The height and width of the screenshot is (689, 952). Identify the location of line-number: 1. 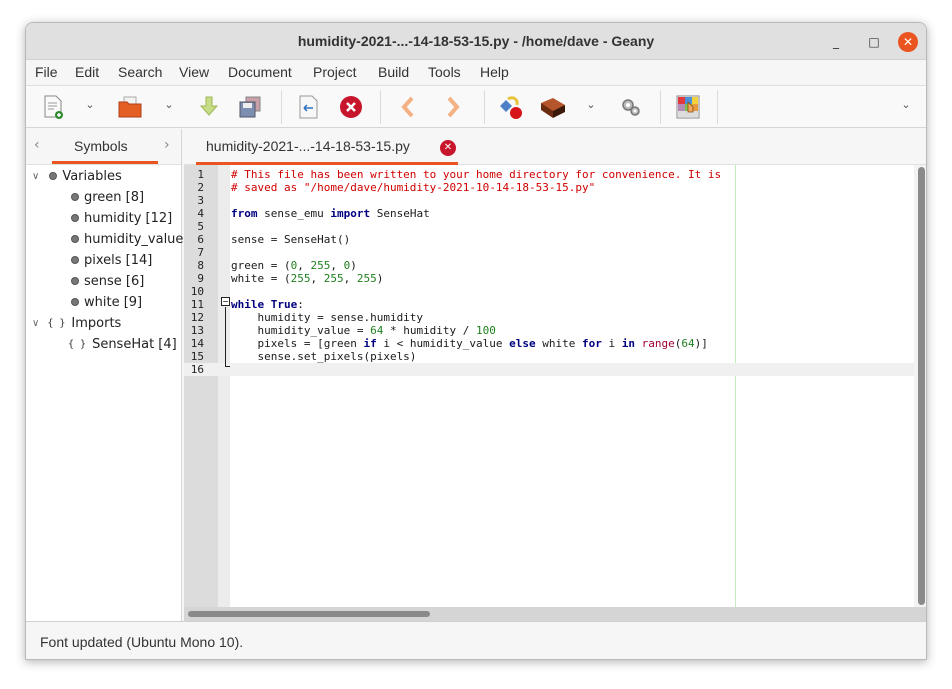
(200, 174).